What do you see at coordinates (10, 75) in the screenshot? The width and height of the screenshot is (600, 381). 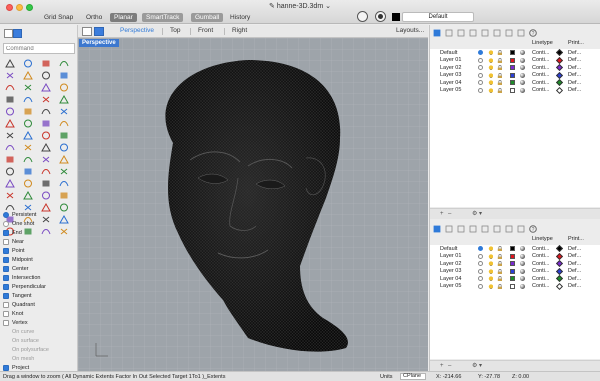 I see `line-tool-icon` at bounding box center [10, 75].